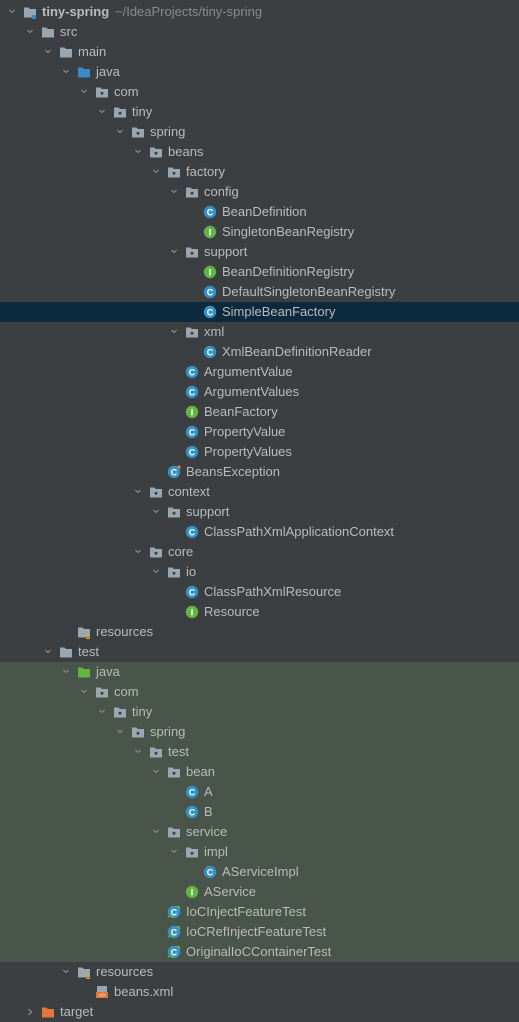  What do you see at coordinates (259, 551) in the screenshot?
I see `tree-node-core: ⌄ core` at bounding box center [259, 551].